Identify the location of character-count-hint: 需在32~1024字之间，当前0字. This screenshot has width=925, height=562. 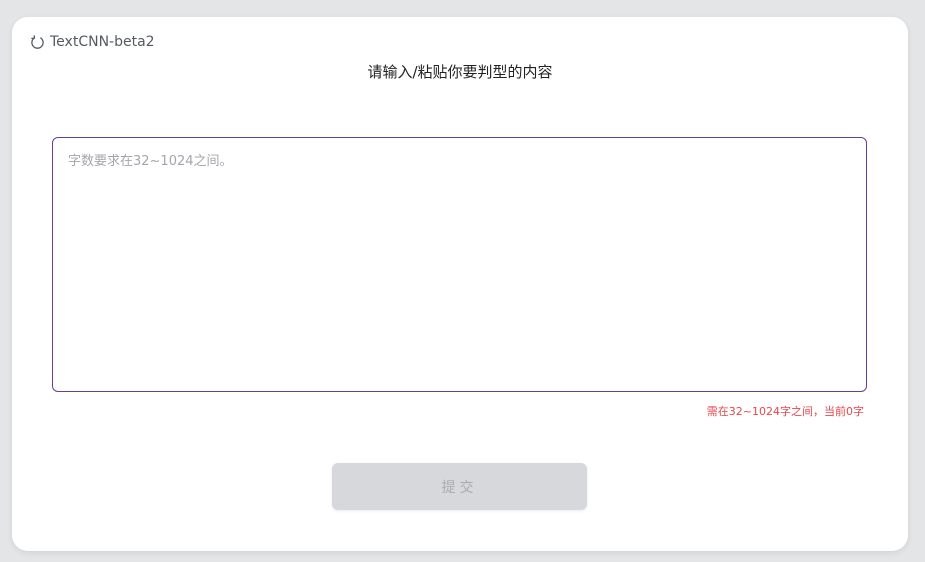
(785, 411).